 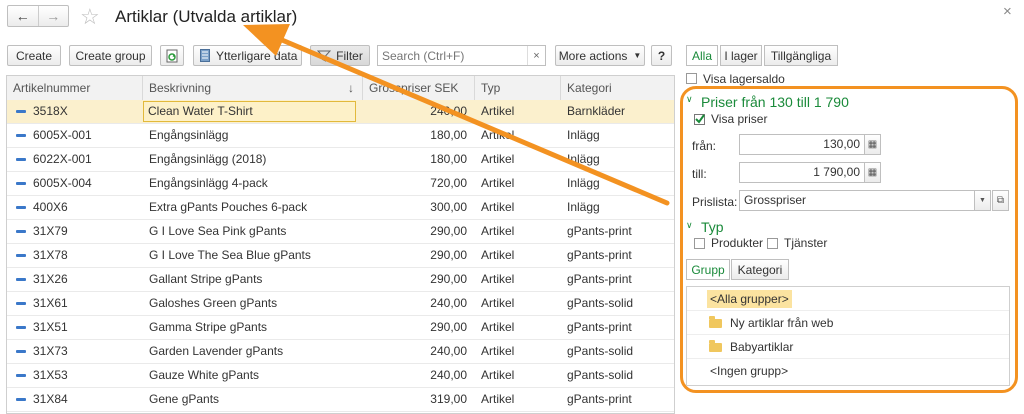 What do you see at coordinates (741, 55) in the screenshot?
I see `tab-i-lager: I lager` at bounding box center [741, 55].